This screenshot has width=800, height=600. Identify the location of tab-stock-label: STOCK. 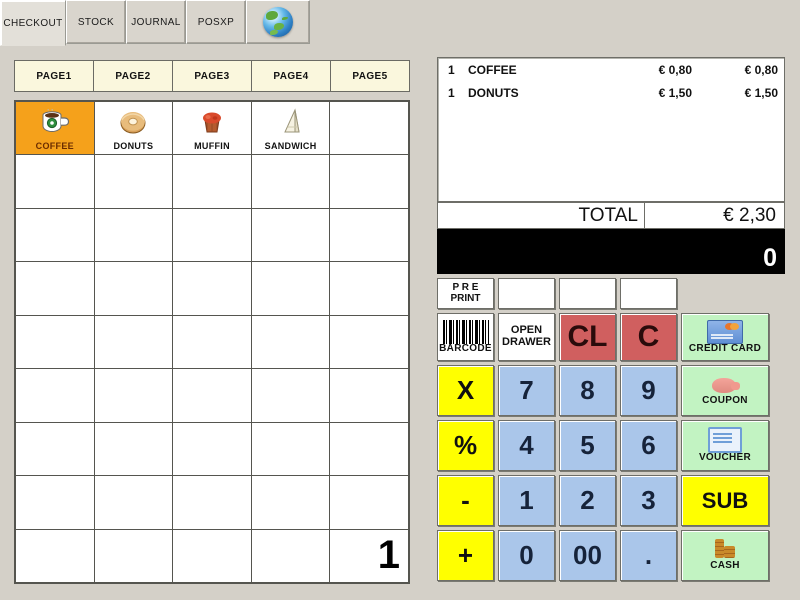
(96, 22).